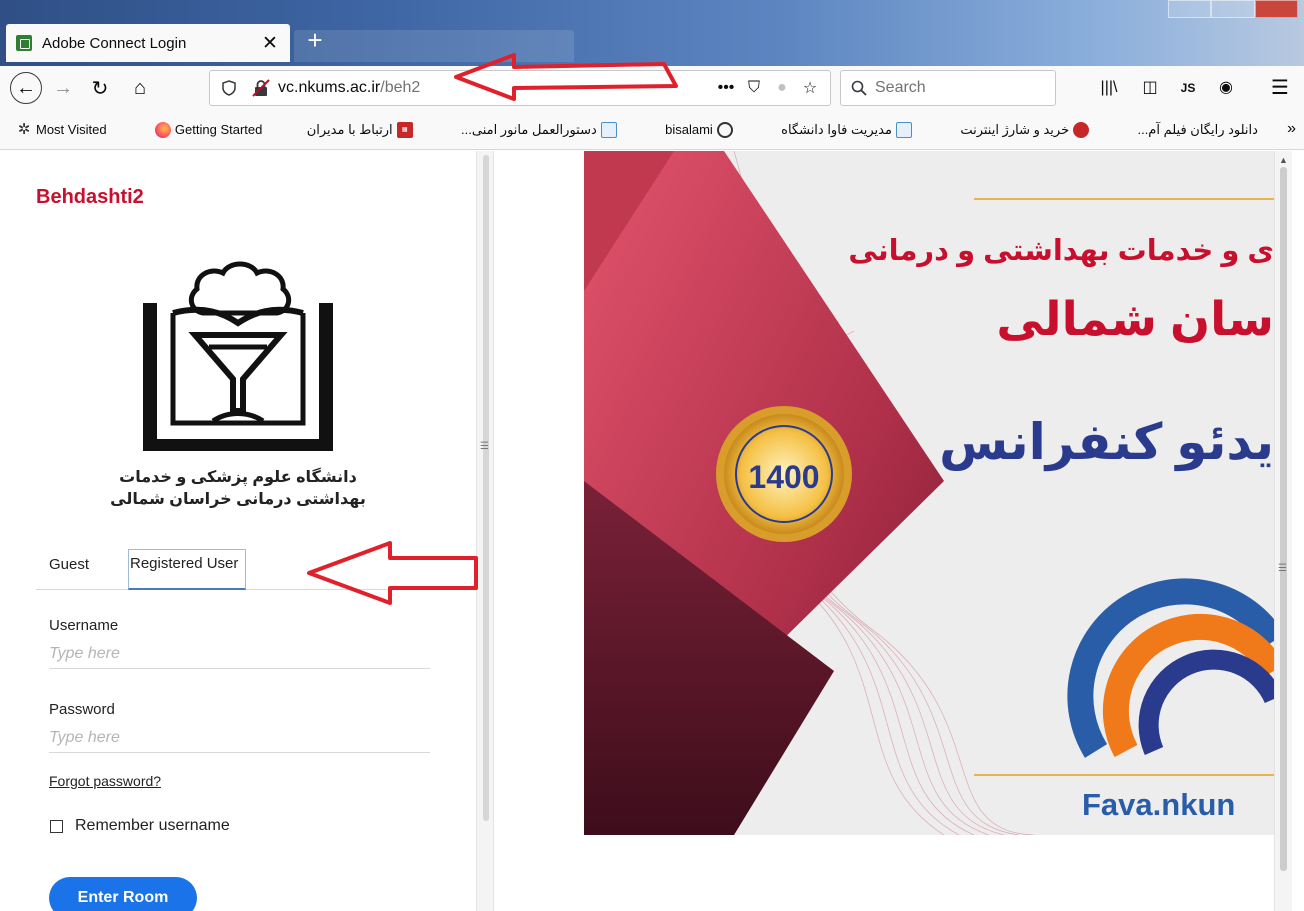 The height and width of the screenshot is (911, 1304). Describe the element at coordinates (69, 564) in the screenshot. I see `tab-guest: Guest` at that location.